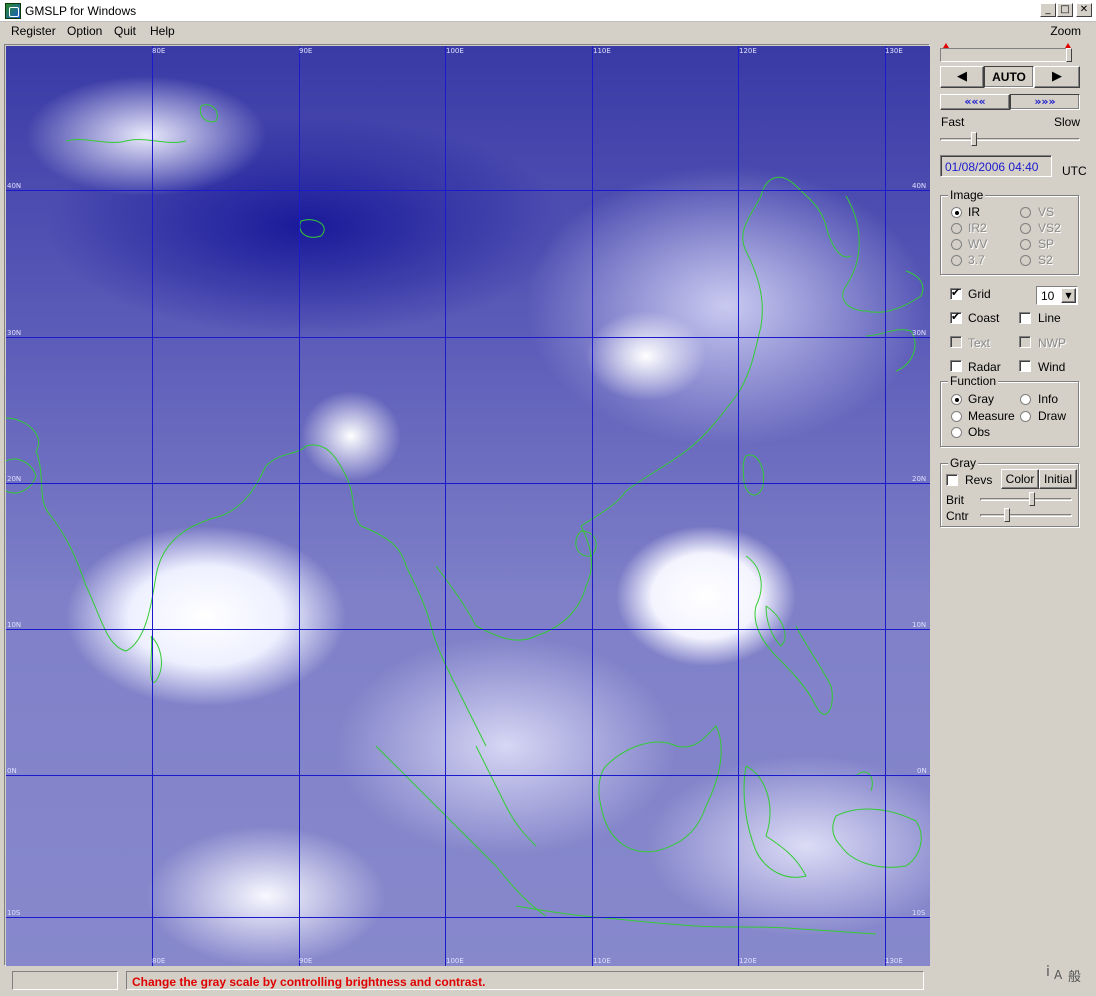 The image size is (1096, 996). I want to click on function-obs-label: Obs, so click(979, 432).